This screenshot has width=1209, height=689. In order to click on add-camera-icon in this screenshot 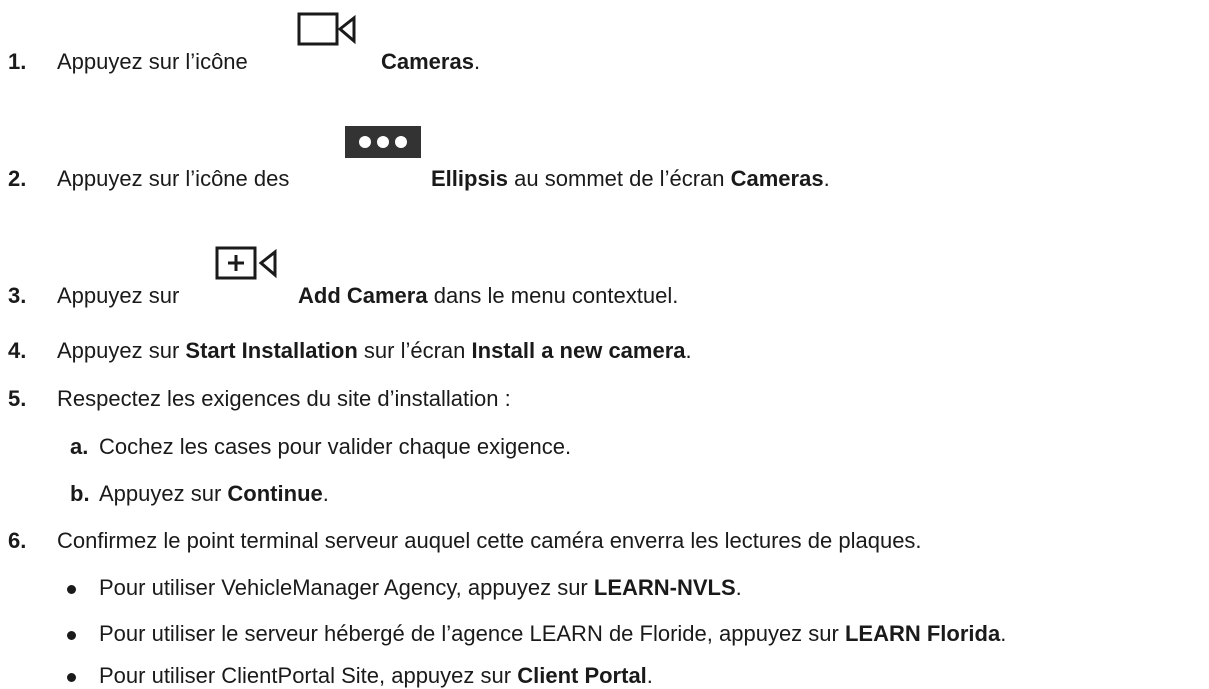, I will do `click(246, 263)`.